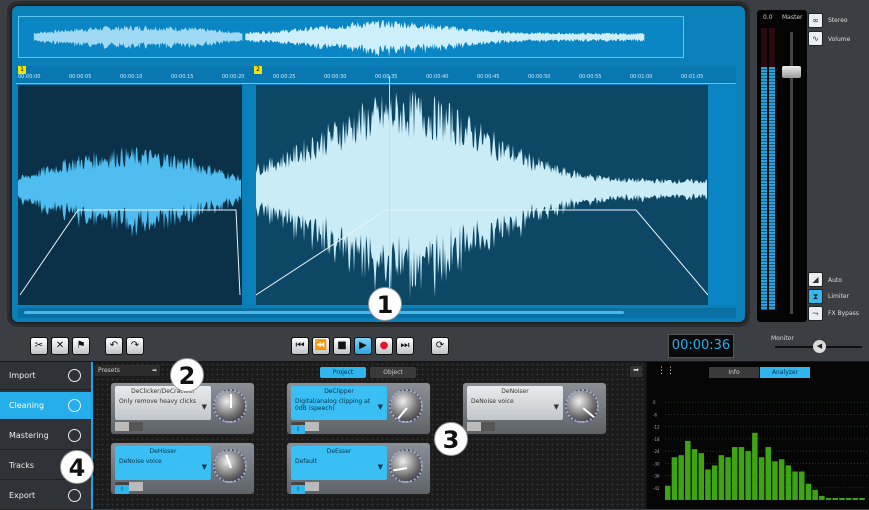  What do you see at coordinates (135, 346) in the screenshot?
I see `redo-button: ↷` at bounding box center [135, 346].